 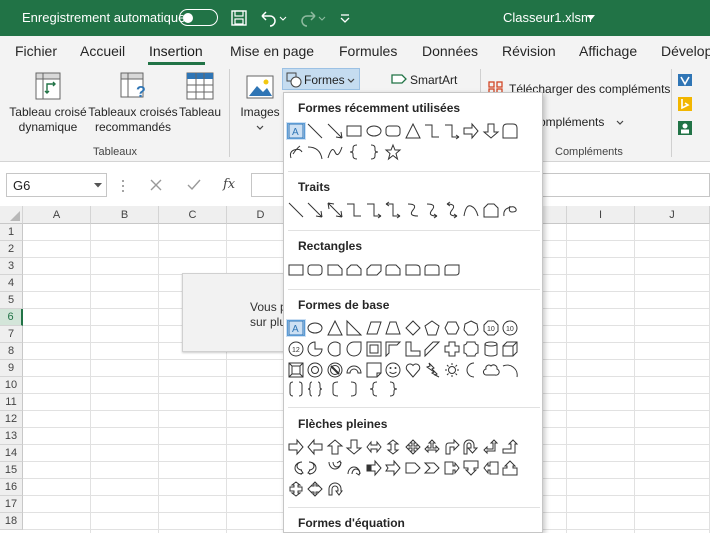 What do you see at coordinates (296, 210) in the screenshot?
I see `line-icon` at bounding box center [296, 210].